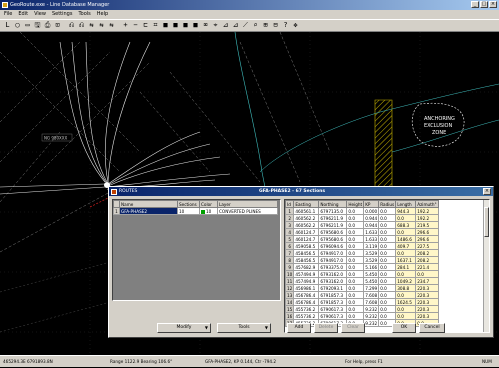 The height and width of the screenshot is (368, 499). I want to click on section-row: 7 458456.5 6794917.0 0.0 3.529 0.0 0.0 208.2, so click(362, 253).